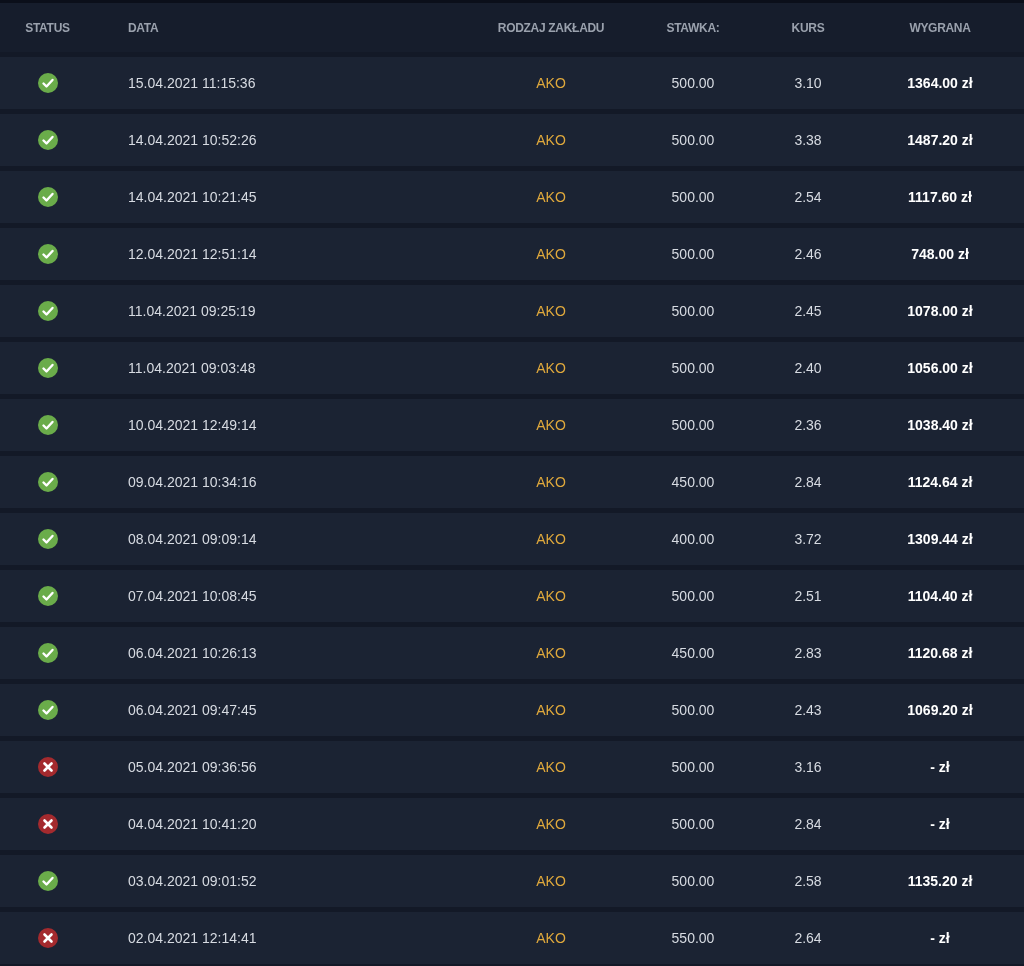  Describe the element at coordinates (808, 881) in the screenshot. I see `odds-cell-text: 2.58` at that location.